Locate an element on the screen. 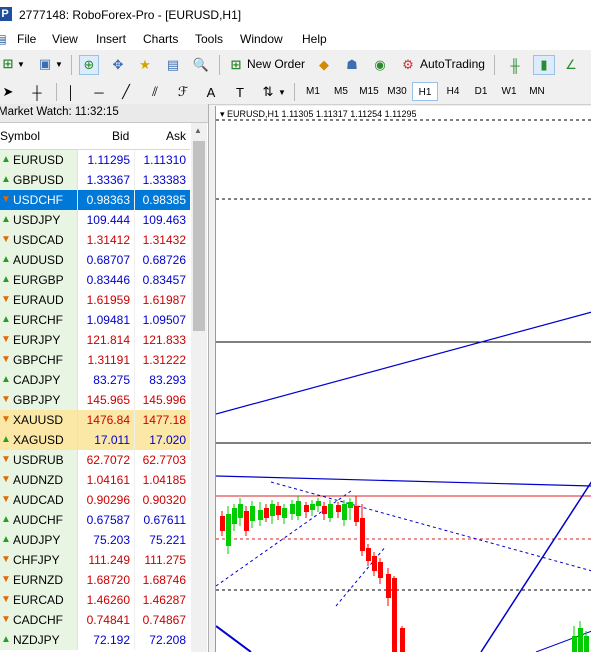 The height and width of the screenshot is (652, 591). table-row: ▼ GBPJPY 145.965 145.996 is located at coordinates (95, 400).